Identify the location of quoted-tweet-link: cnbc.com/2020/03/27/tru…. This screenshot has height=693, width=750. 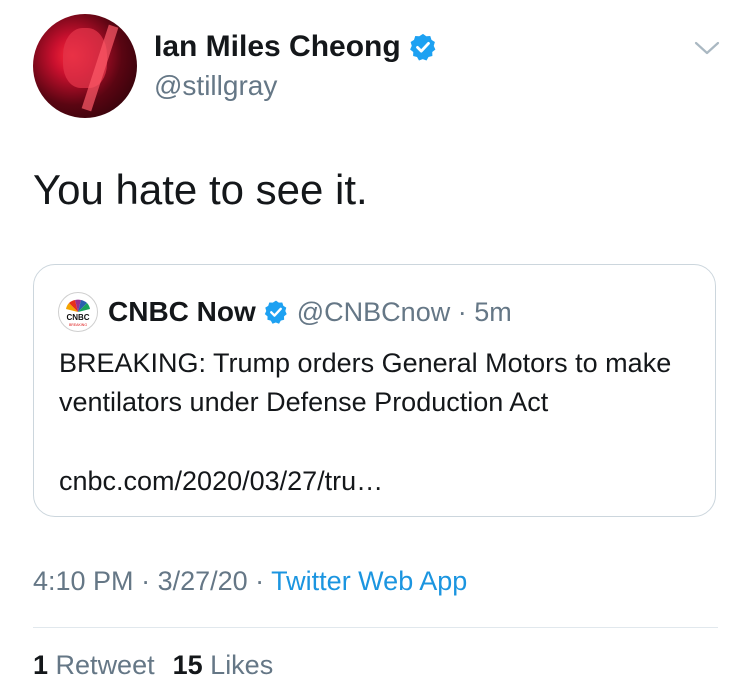
(221, 481).